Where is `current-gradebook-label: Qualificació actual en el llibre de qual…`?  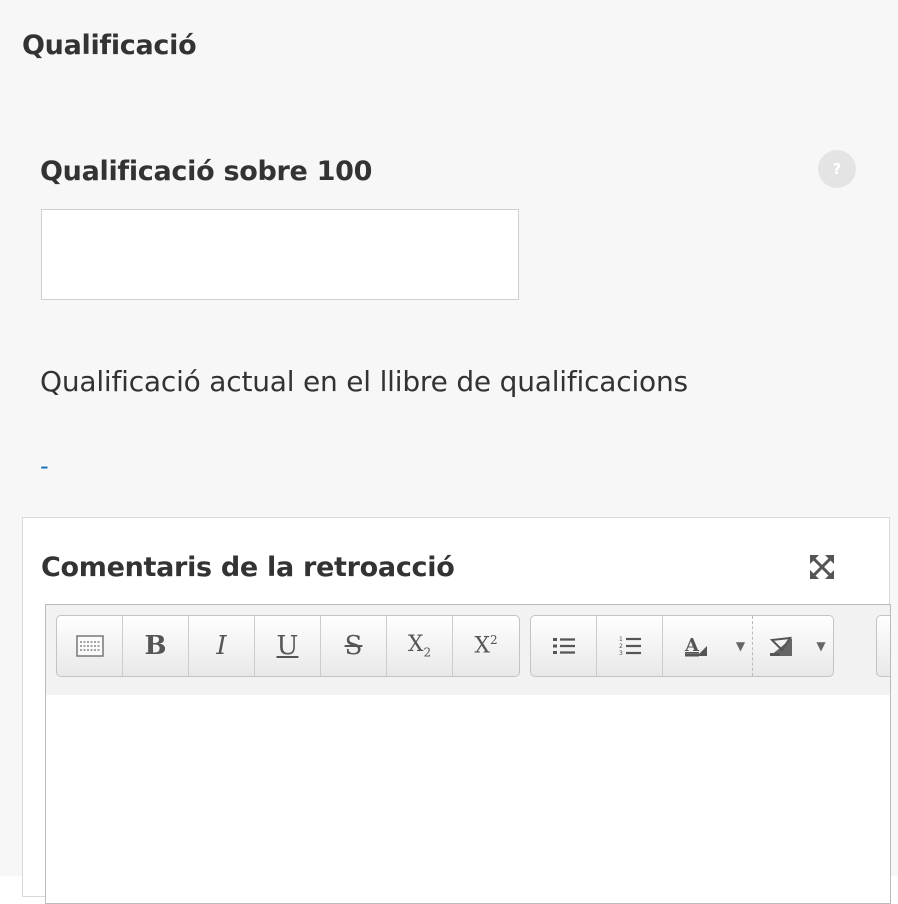
current-gradebook-label: Qualificació actual en el llibre de qual… is located at coordinates (364, 381).